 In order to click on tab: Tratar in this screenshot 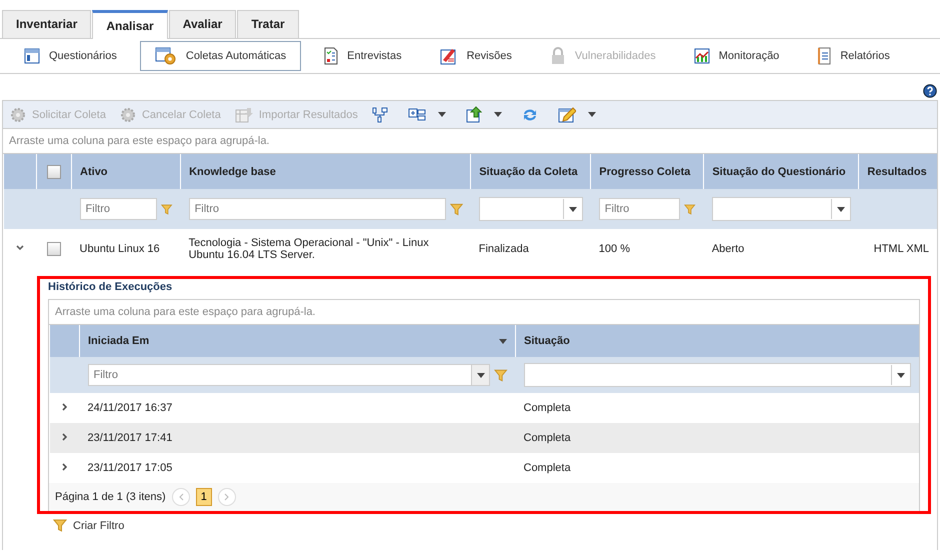, I will do `click(268, 24)`.